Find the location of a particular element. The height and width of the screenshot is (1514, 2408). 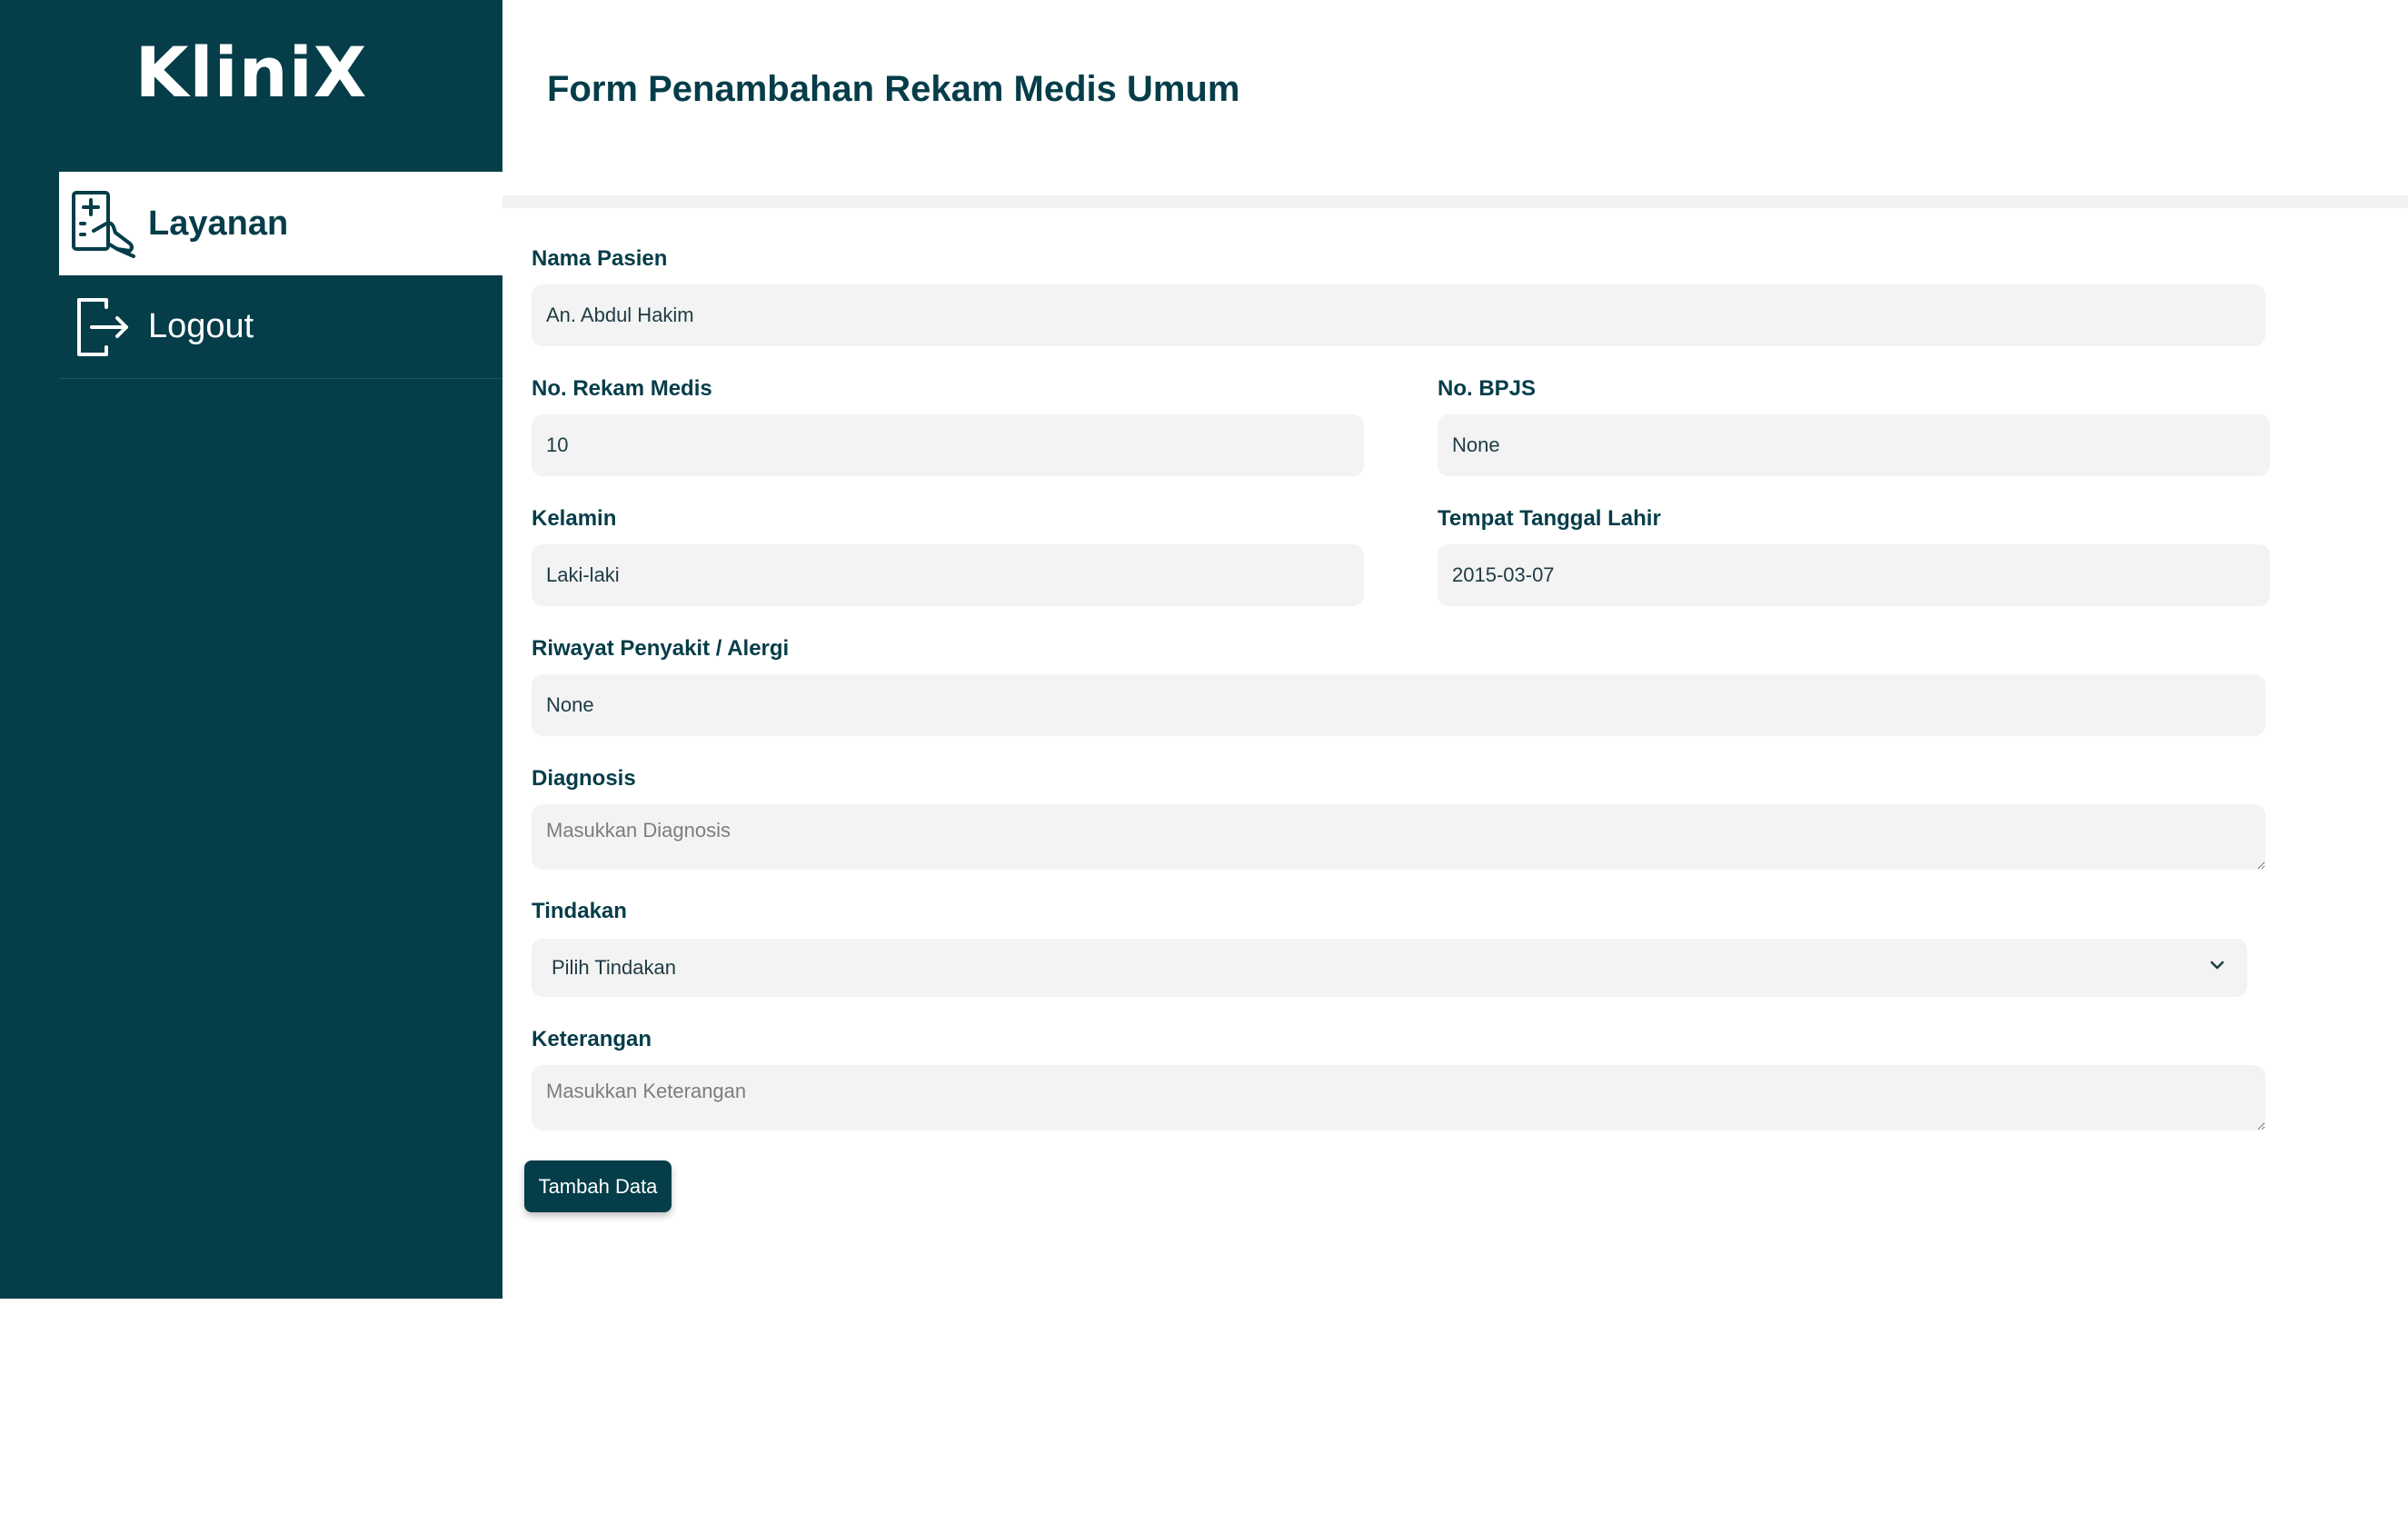

sidebar-item-label: Layanan is located at coordinates (219, 223).